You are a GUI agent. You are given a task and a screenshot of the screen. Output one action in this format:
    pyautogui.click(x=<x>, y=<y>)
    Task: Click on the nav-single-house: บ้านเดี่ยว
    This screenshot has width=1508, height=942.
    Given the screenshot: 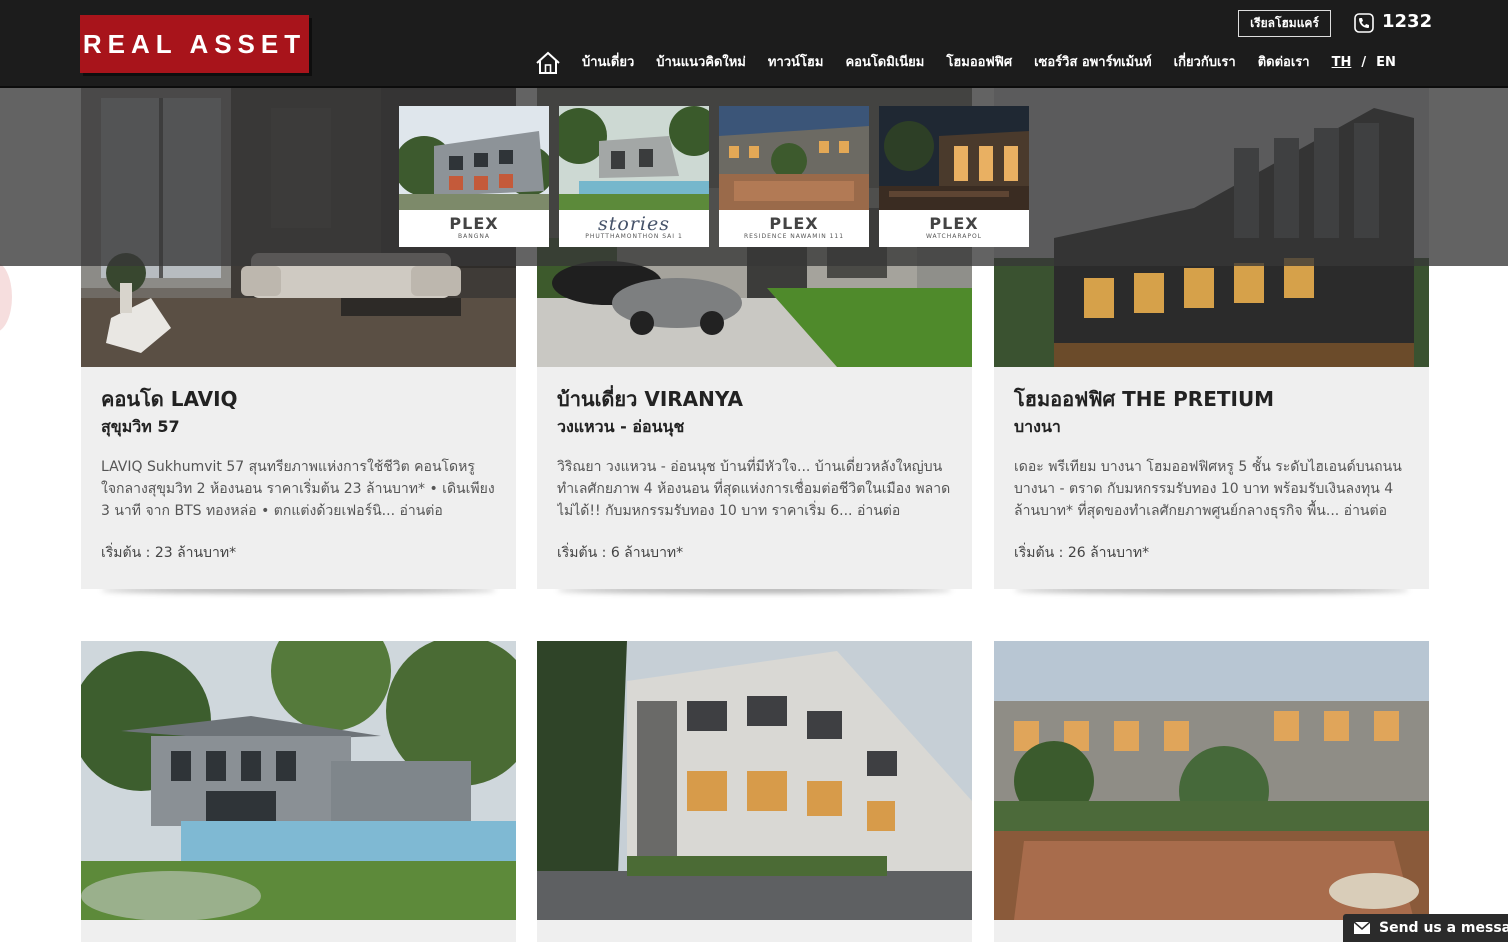 What is the action you would take?
    pyautogui.click(x=608, y=63)
    